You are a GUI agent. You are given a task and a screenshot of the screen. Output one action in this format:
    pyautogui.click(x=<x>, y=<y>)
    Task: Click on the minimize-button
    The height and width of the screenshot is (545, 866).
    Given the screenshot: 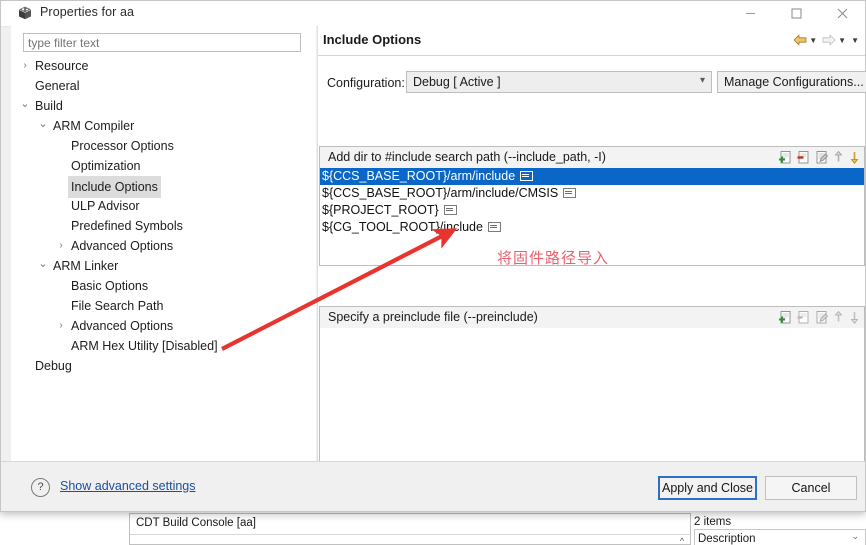 What is the action you would take?
    pyautogui.click(x=750, y=13)
    